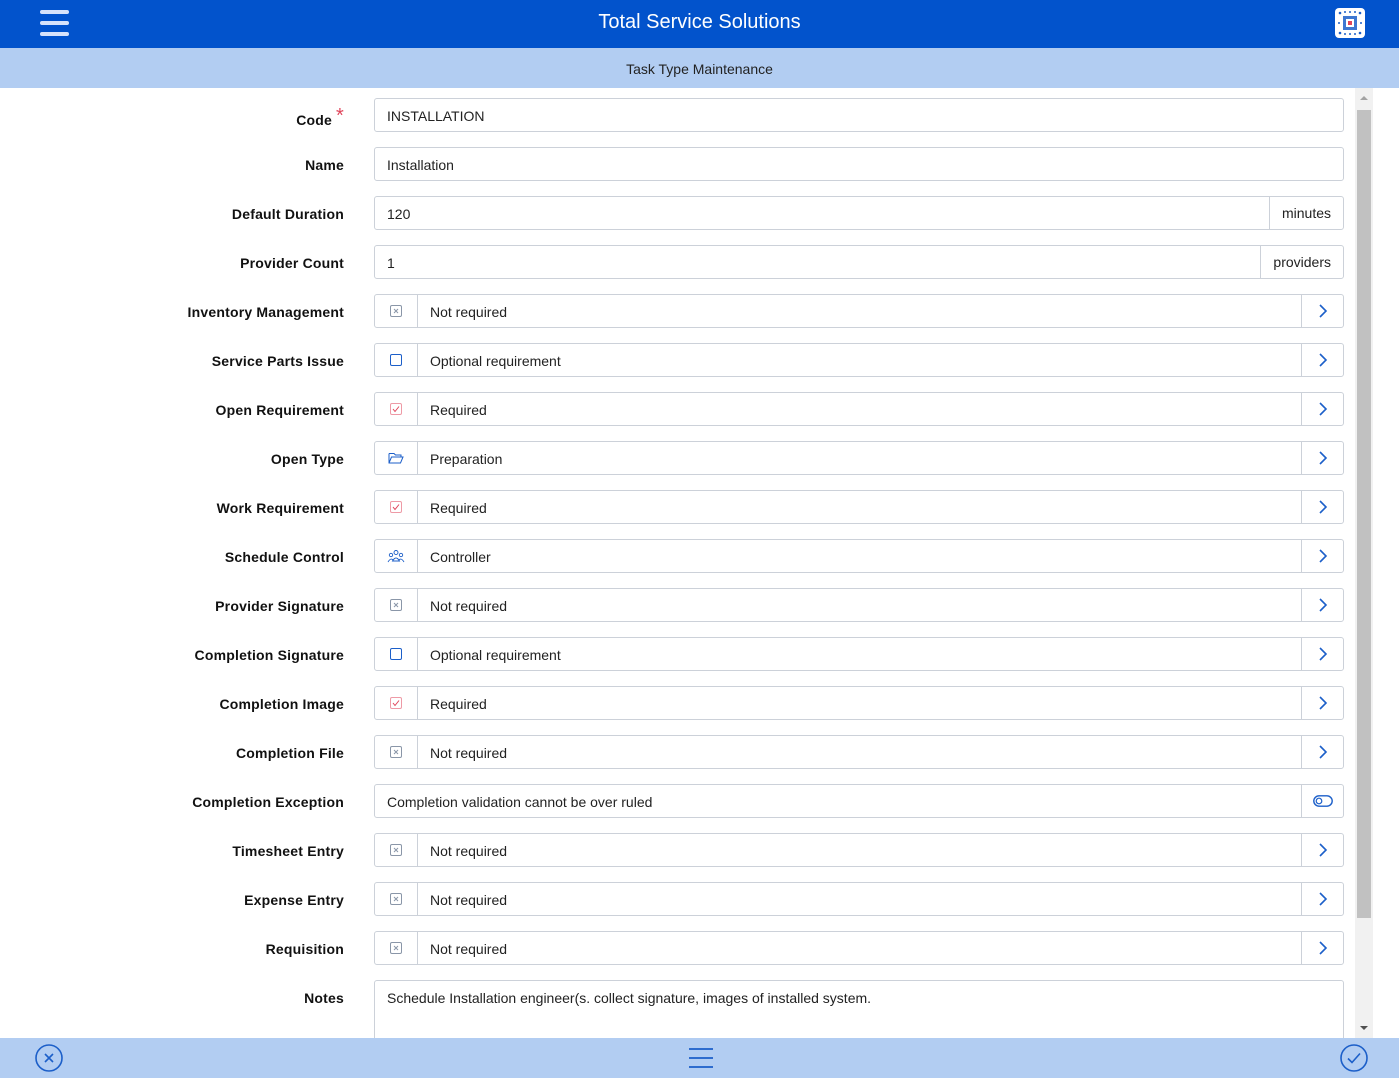  Describe the element at coordinates (265, 312) in the screenshot. I see `inventory-management-label: Inventory Management` at that location.